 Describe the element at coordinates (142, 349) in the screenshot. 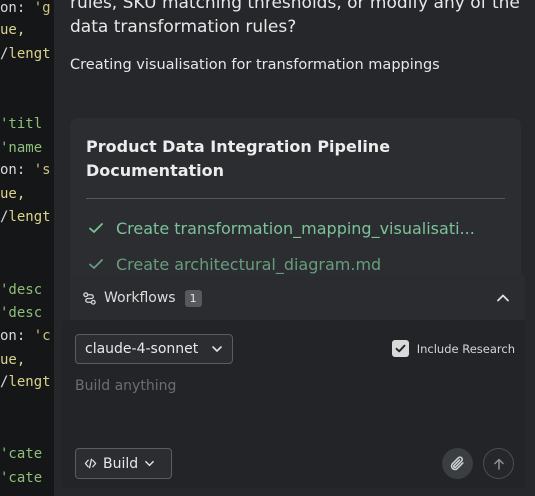

I see `model-select-value: claude-4-sonnet` at that location.